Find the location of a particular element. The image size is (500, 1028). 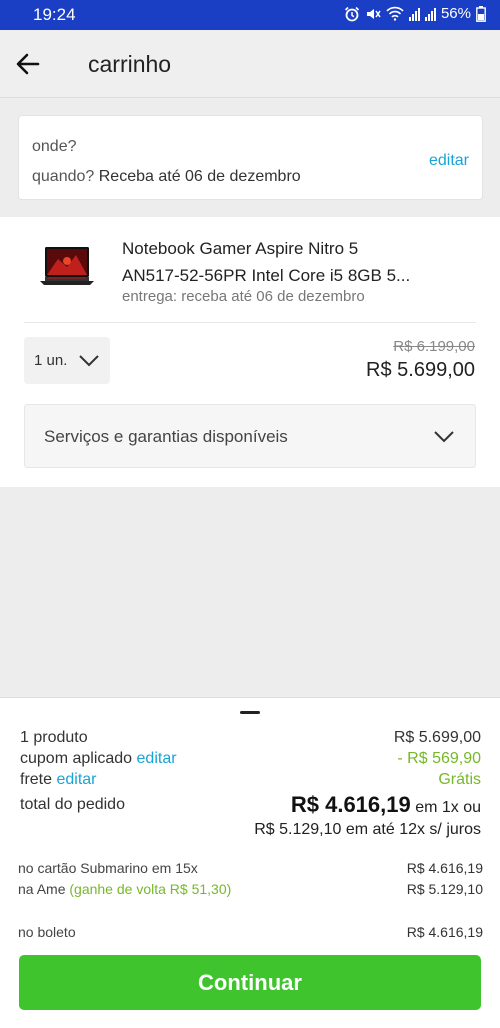

ame-cashback: (ganhe de volta R$ 51,30) is located at coordinates (150, 889).